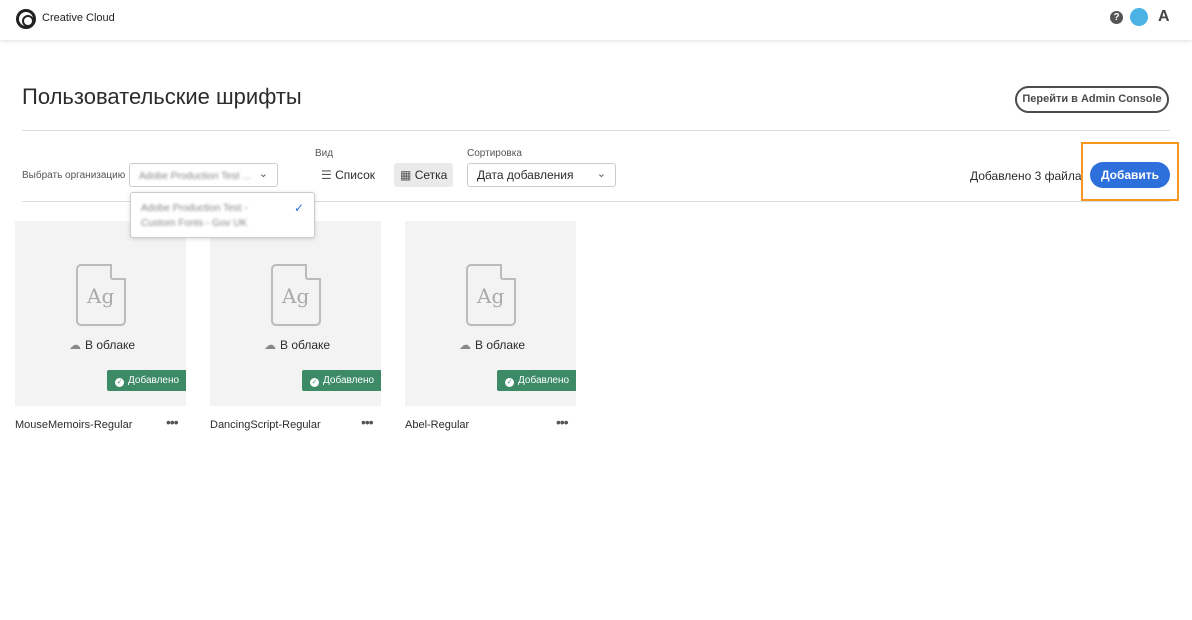 The height and width of the screenshot is (620, 1192). Describe the element at coordinates (1139, 17) in the screenshot. I see `avatar` at that location.